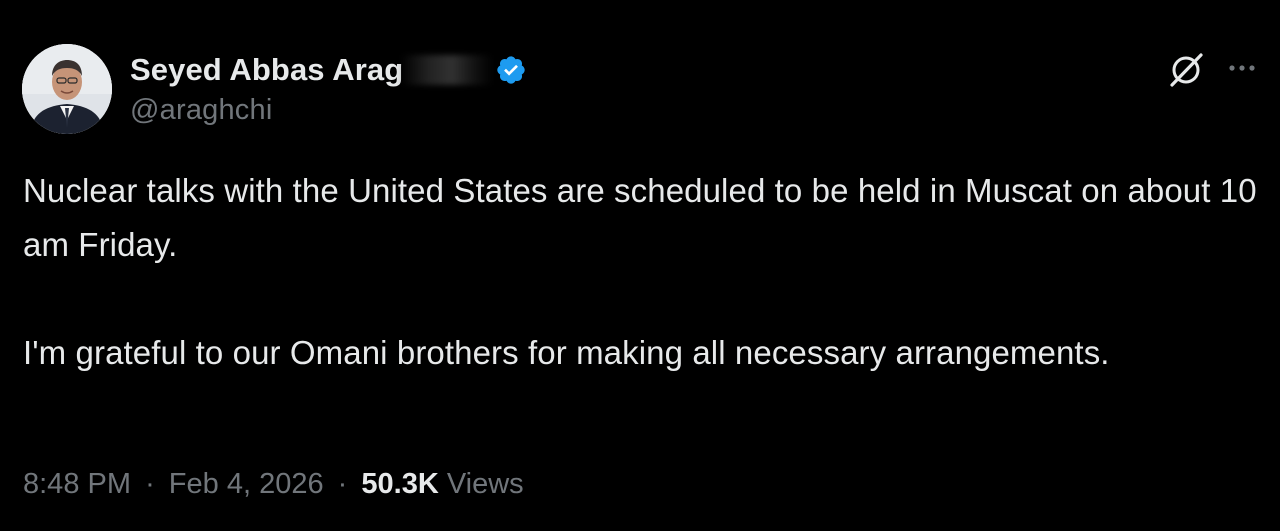 This screenshot has height=531, width=1280. What do you see at coordinates (77, 484) in the screenshot?
I see `tweet-time: 8:48 PM` at bounding box center [77, 484].